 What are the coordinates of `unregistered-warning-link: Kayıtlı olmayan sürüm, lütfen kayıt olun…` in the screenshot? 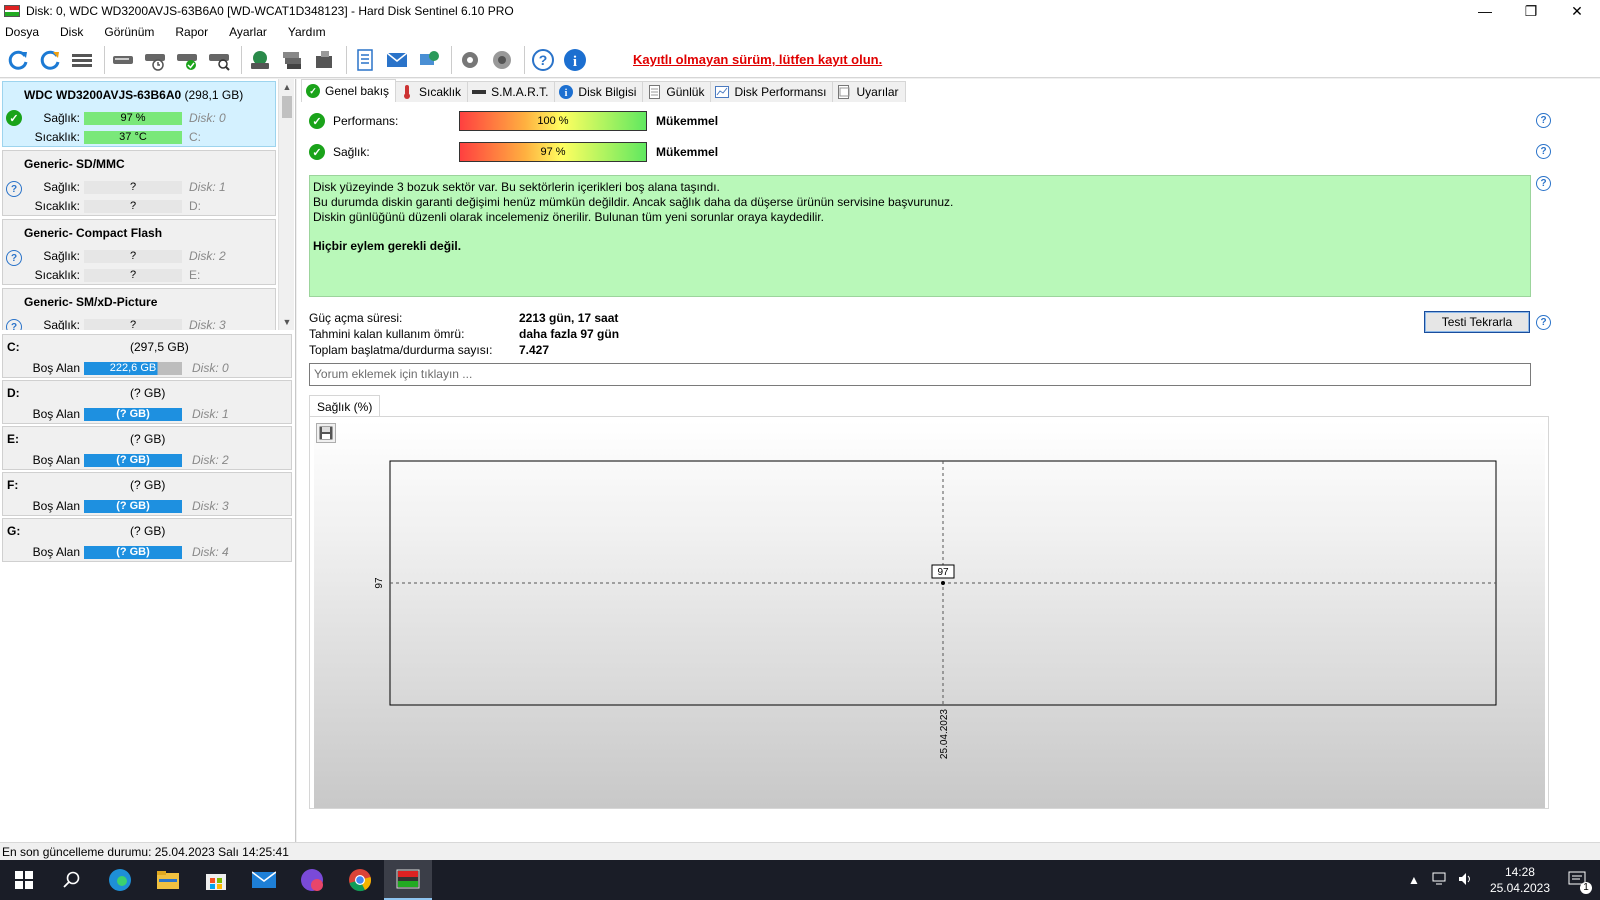 It's located at (757, 59).